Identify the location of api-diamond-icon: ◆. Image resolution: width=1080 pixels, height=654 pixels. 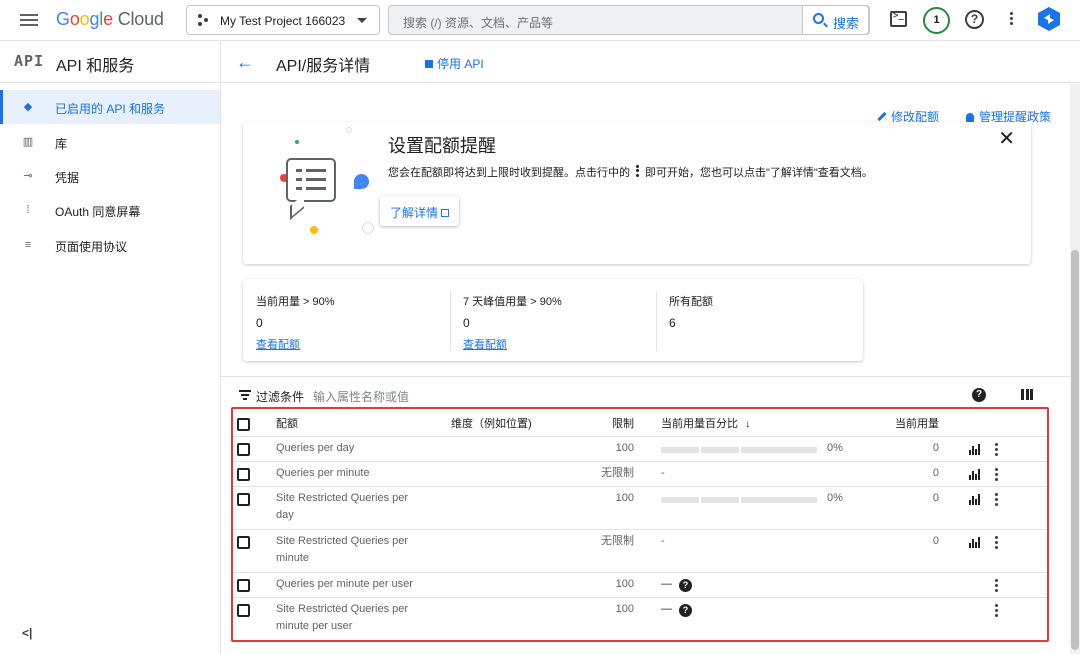
(28, 107).